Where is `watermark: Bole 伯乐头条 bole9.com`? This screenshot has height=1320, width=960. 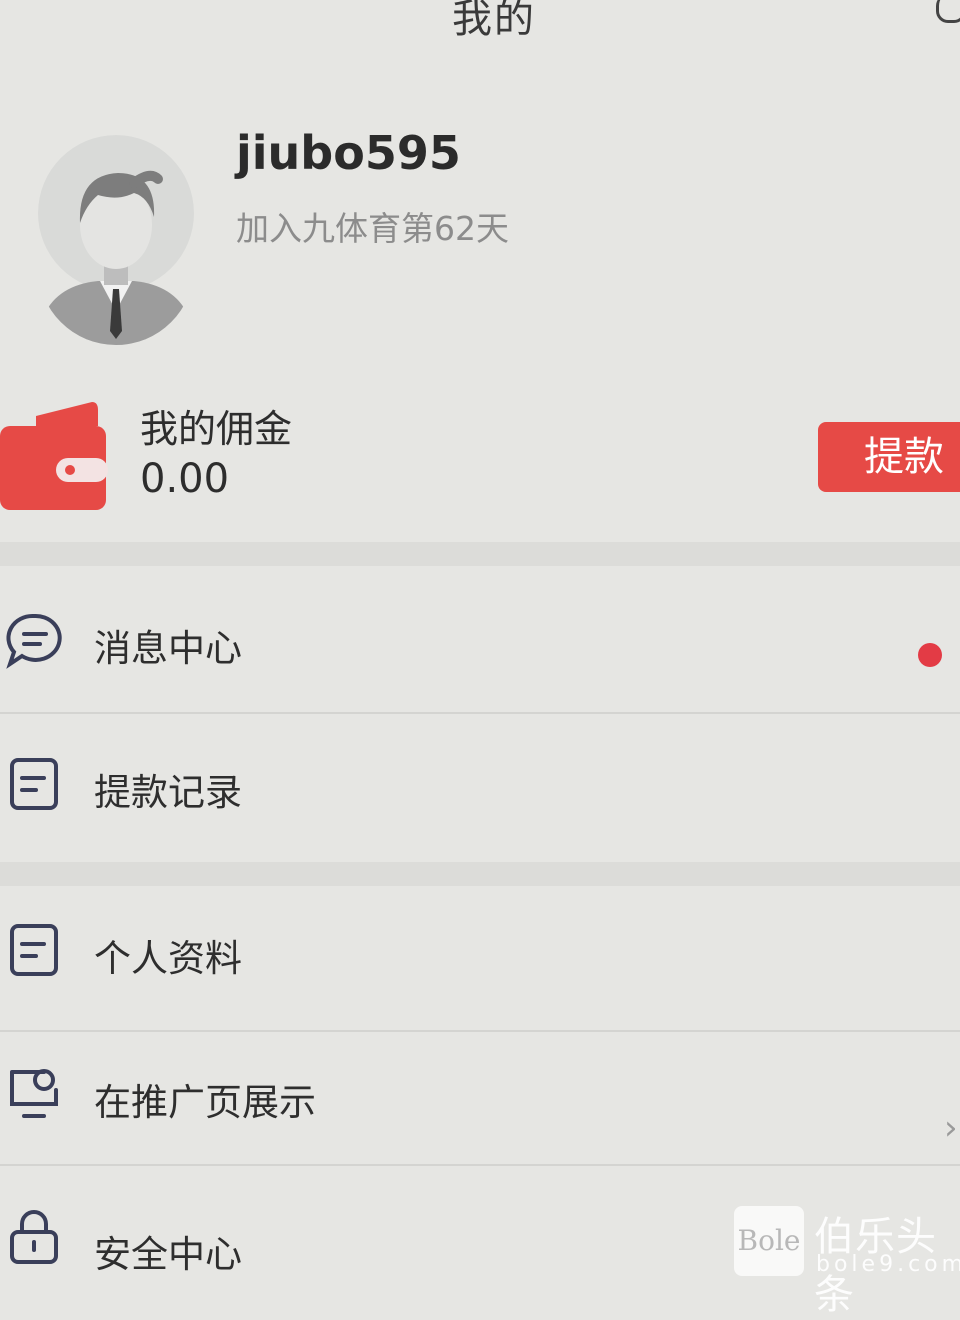
watermark: Bole 伯乐头条 bole9.com is located at coordinates (847, 1261).